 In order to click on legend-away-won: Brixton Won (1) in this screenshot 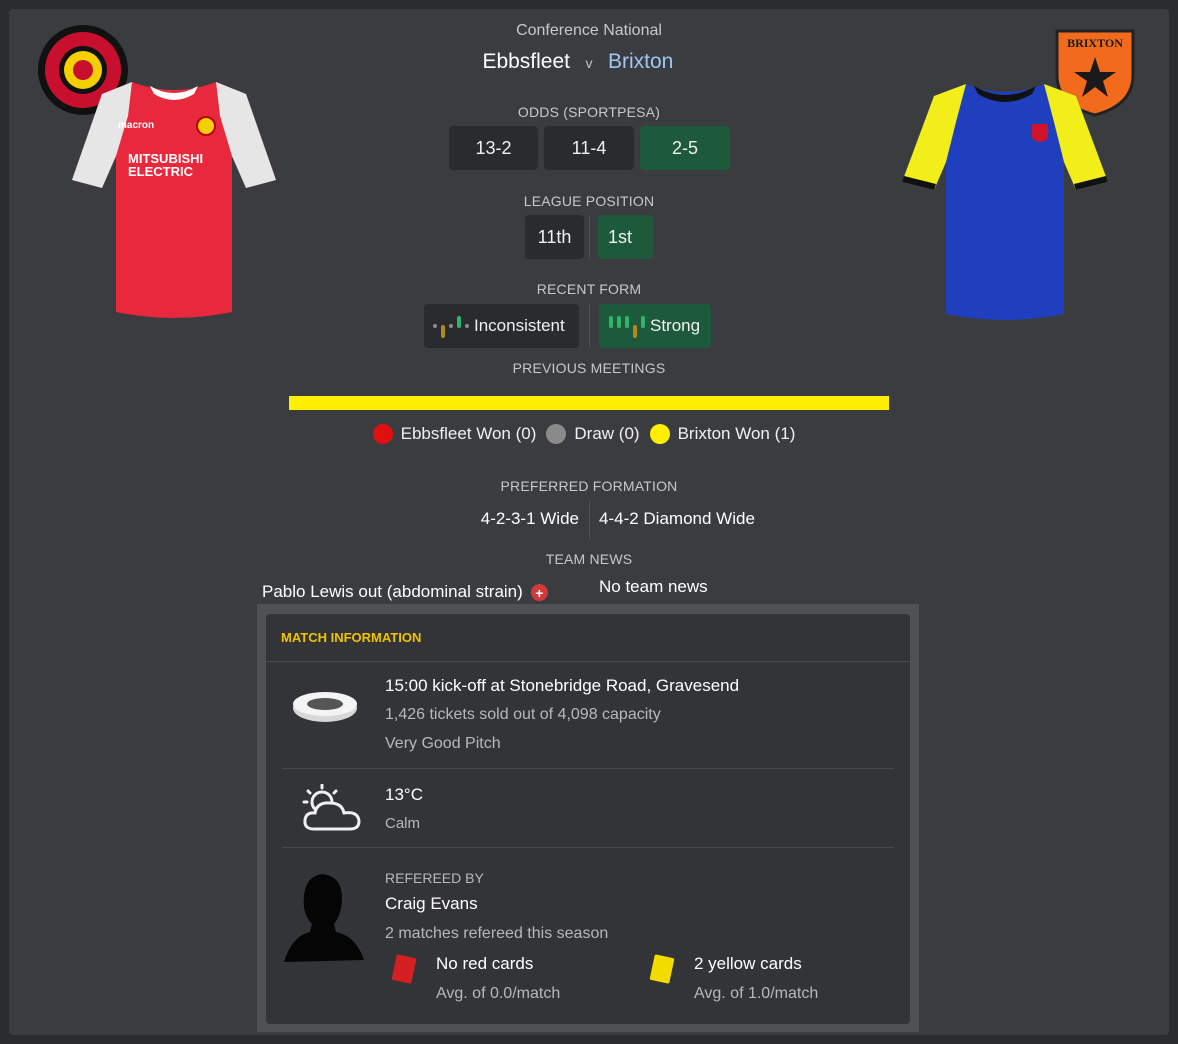, I will do `click(722, 434)`.